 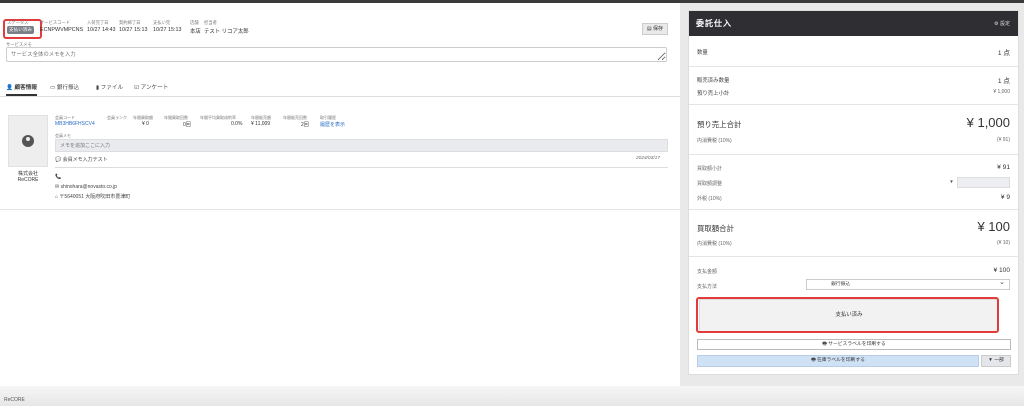 I want to click on tab-files: ▮ ファイル, so click(x=109, y=89).